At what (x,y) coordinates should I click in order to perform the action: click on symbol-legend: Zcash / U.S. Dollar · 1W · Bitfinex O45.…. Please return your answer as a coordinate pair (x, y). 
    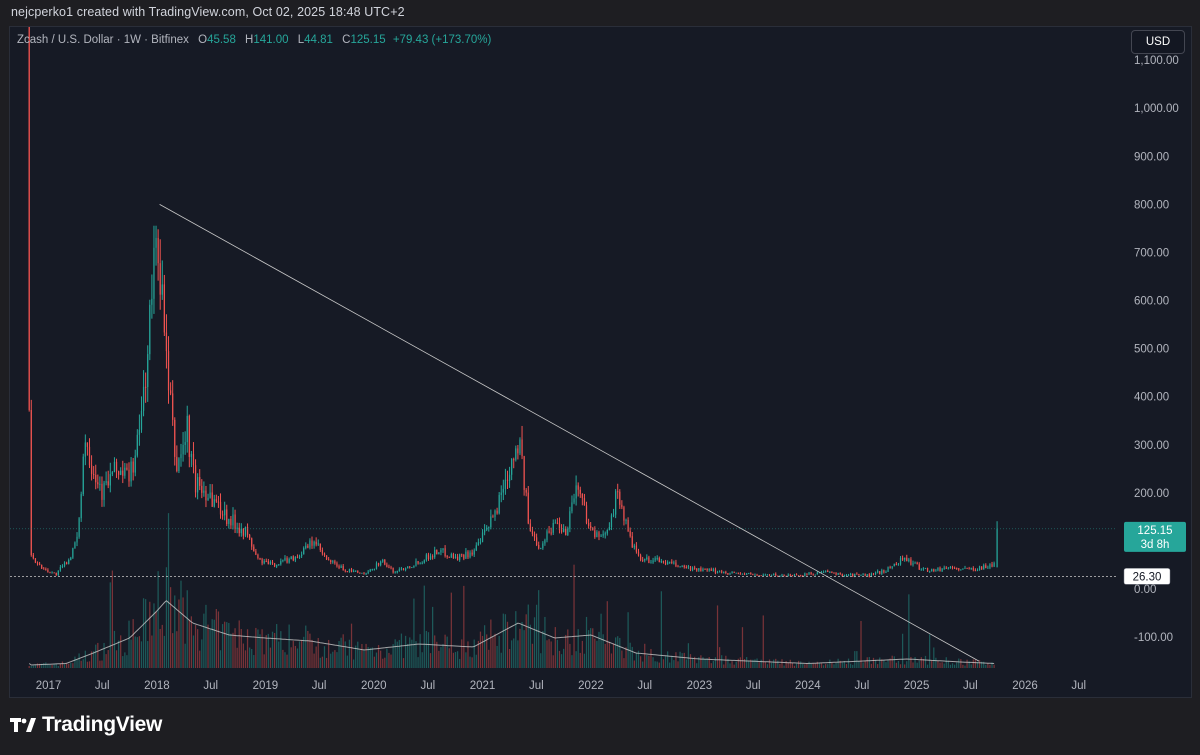
    Looking at the image, I should click on (254, 40).